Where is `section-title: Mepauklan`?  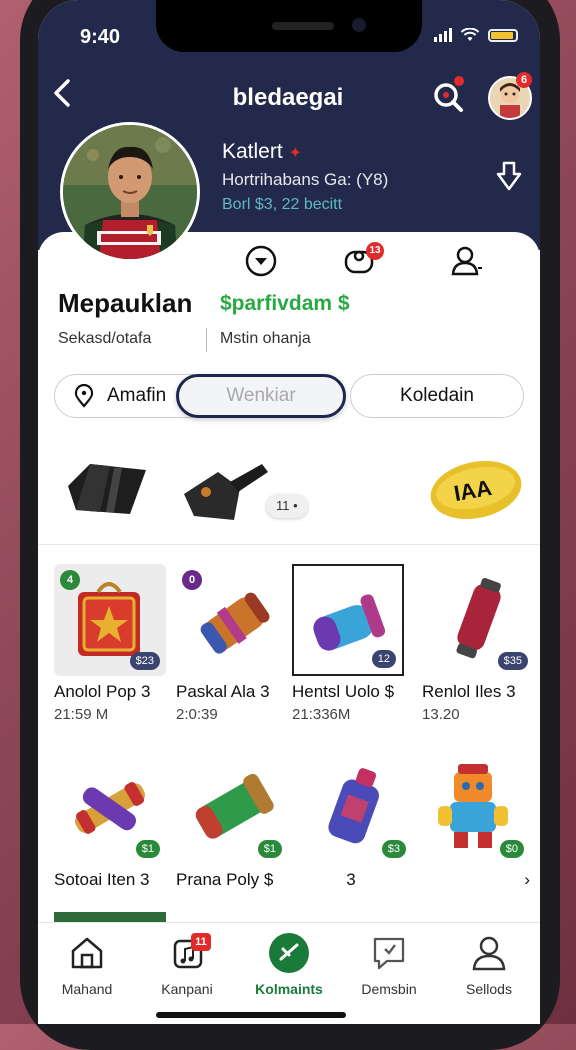 section-title: Mepauklan is located at coordinates (125, 303).